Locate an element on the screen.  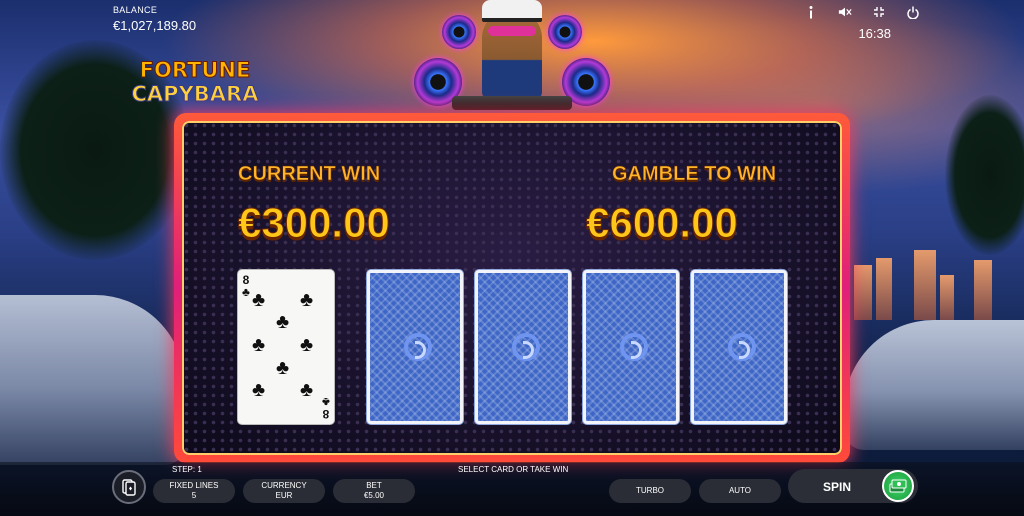
menu-button is located at coordinates (129, 487).